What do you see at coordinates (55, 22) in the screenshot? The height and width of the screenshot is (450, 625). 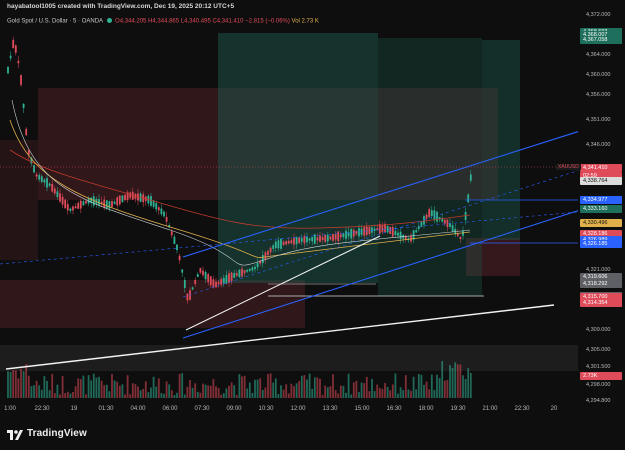 I see `symbol-name: Gold Spot / U.S. Dollar · 5 · OANDA` at bounding box center [55, 22].